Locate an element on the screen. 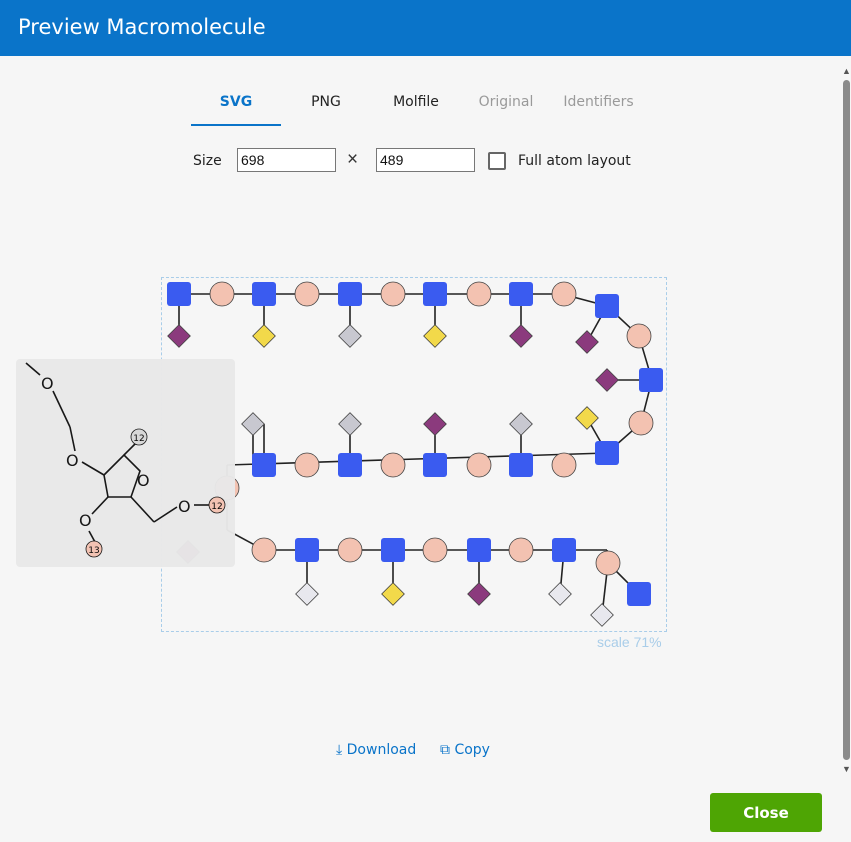 The width and height of the screenshot is (851, 842). attachment-point-12: 12 is located at coordinates (139, 437).